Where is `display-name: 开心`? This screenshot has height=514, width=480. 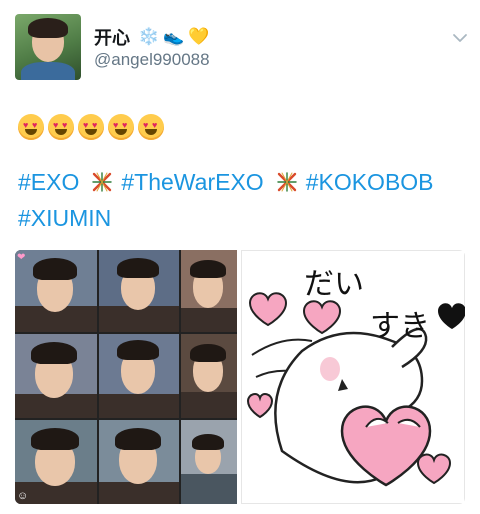 display-name: 开心 is located at coordinates (112, 37).